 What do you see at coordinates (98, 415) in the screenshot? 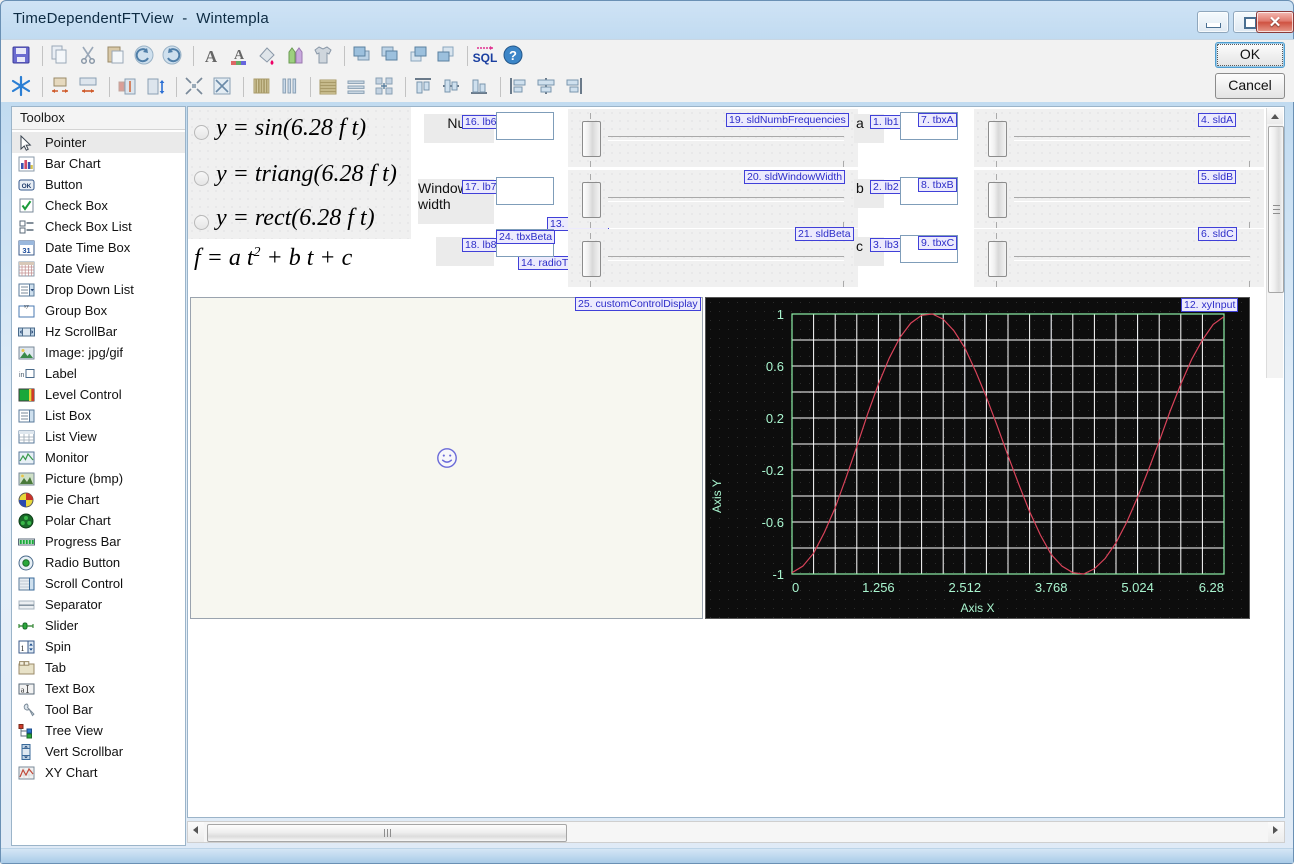
I see `toolbox-item-list-box: List Box` at bounding box center [98, 415].